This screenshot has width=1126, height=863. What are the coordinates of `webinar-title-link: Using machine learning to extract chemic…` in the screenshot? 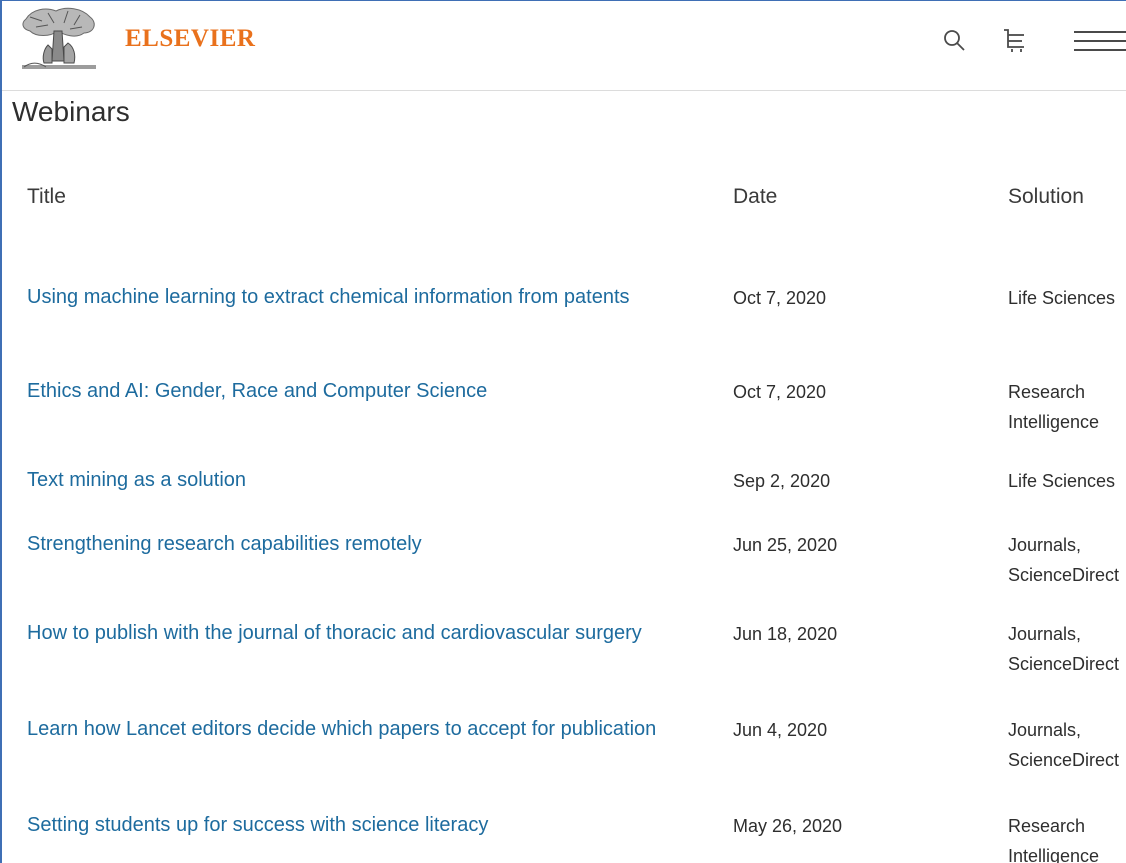 It's located at (347, 297).